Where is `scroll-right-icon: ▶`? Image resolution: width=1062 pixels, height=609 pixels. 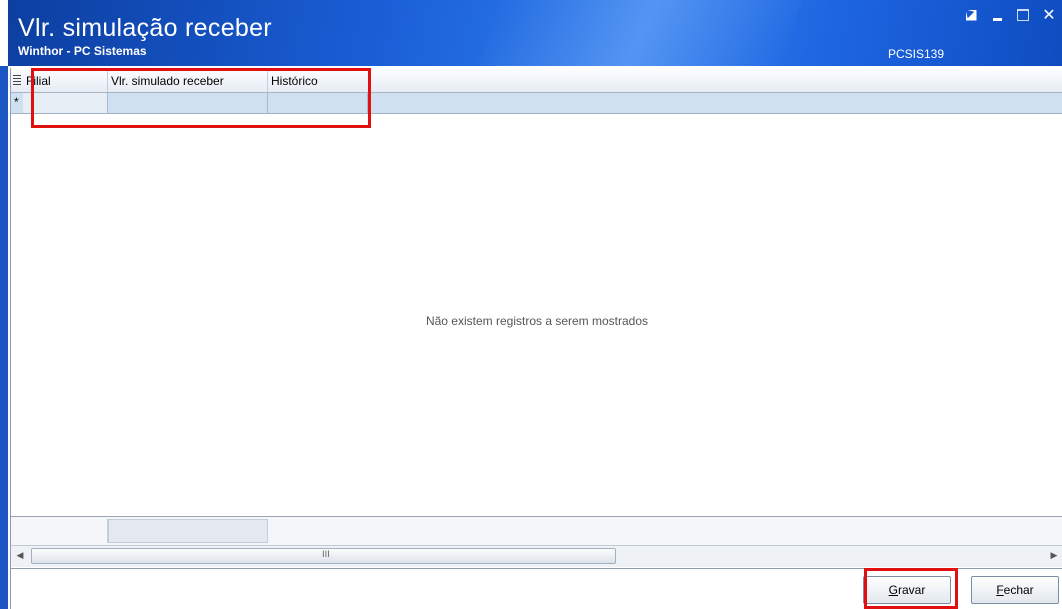 scroll-right-icon: ▶ is located at coordinates (1054, 556).